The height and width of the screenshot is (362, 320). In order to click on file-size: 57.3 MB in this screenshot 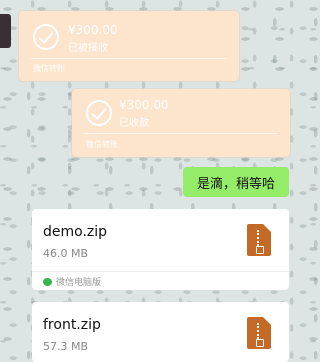, I will do `click(66, 346)`.